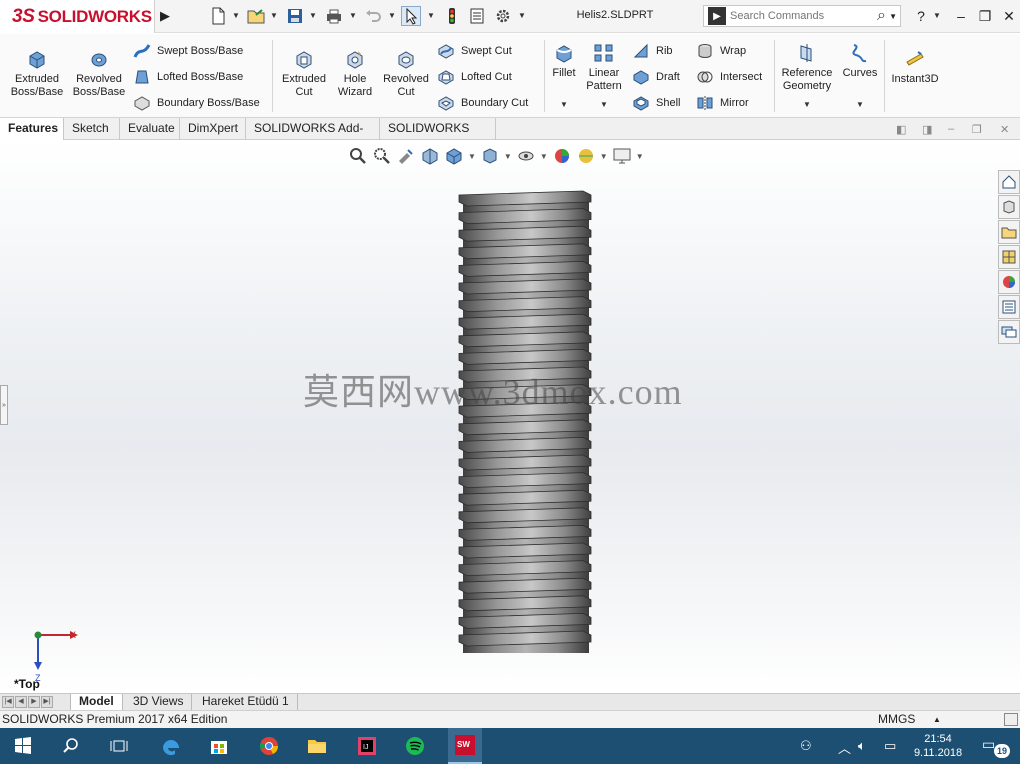 Image resolution: width=1020 pixels, height=764 pixels. I want to click on linear-pattern-dropdown-icon: ▼, so click(604, 104).